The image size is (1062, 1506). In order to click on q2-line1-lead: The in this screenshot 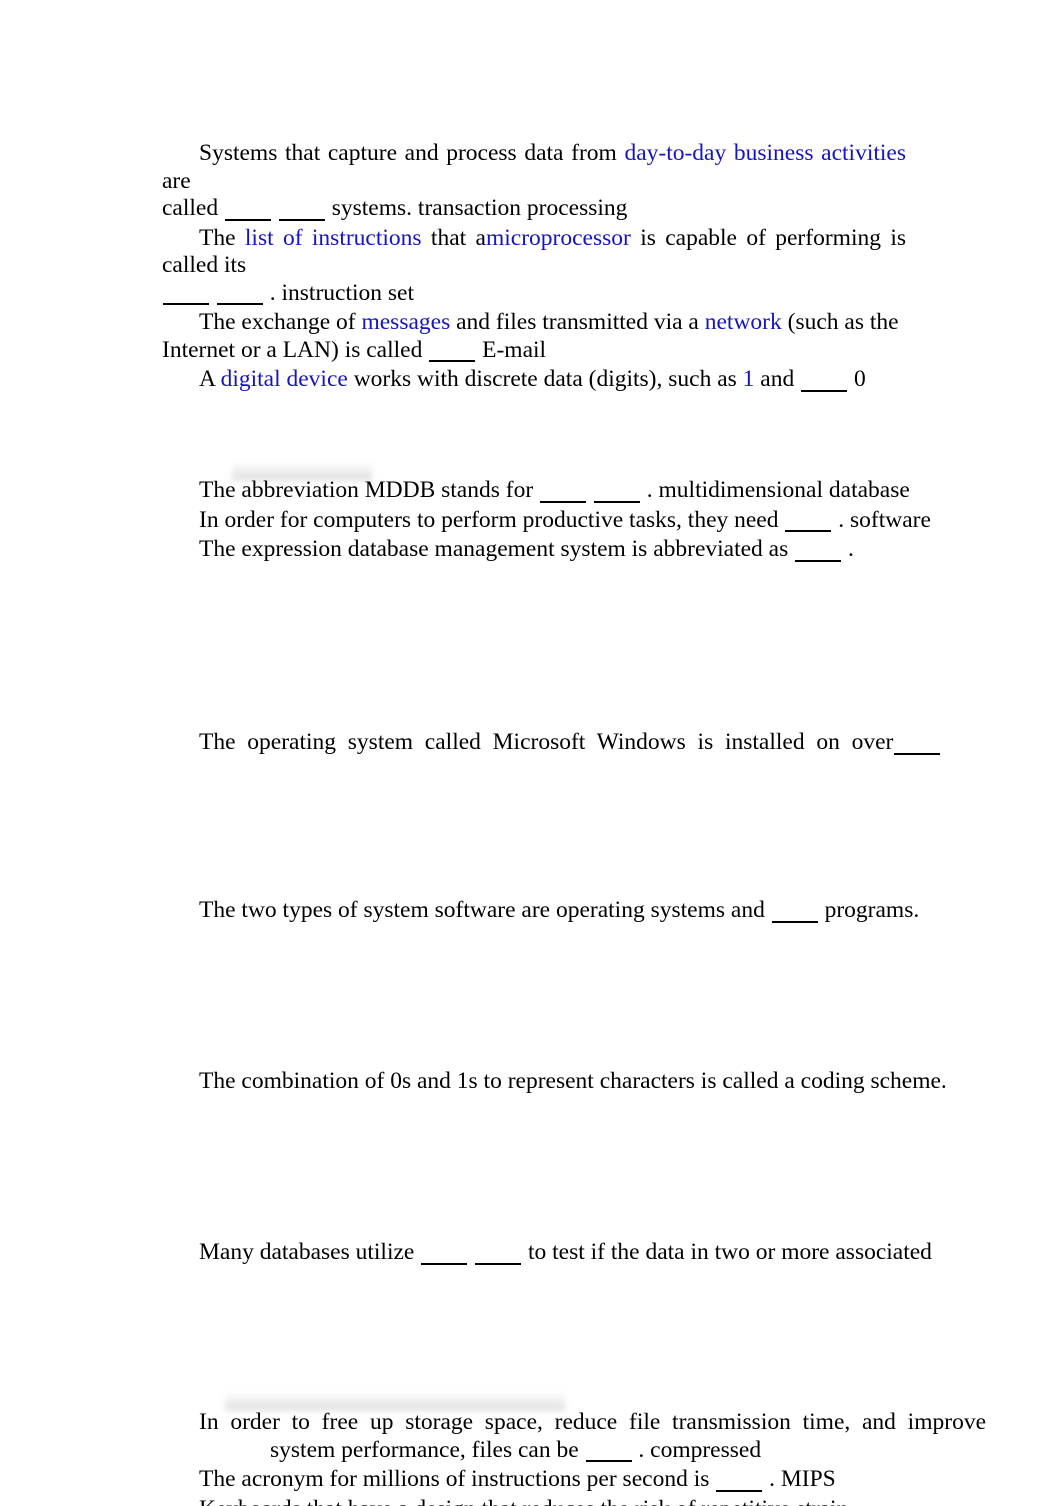, I will do `click(222, 237)`.